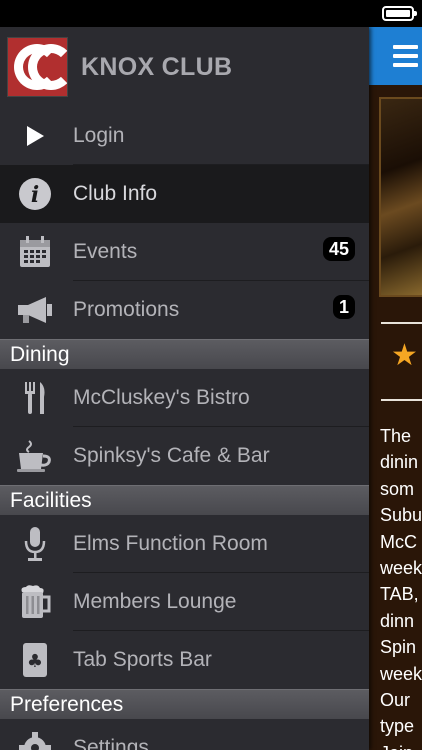 This screenshot has width=422, height=750. What do you see at coordinates (397, 726) in the screenshot?
I see `description-line: type` at bounding box center [397, 726].